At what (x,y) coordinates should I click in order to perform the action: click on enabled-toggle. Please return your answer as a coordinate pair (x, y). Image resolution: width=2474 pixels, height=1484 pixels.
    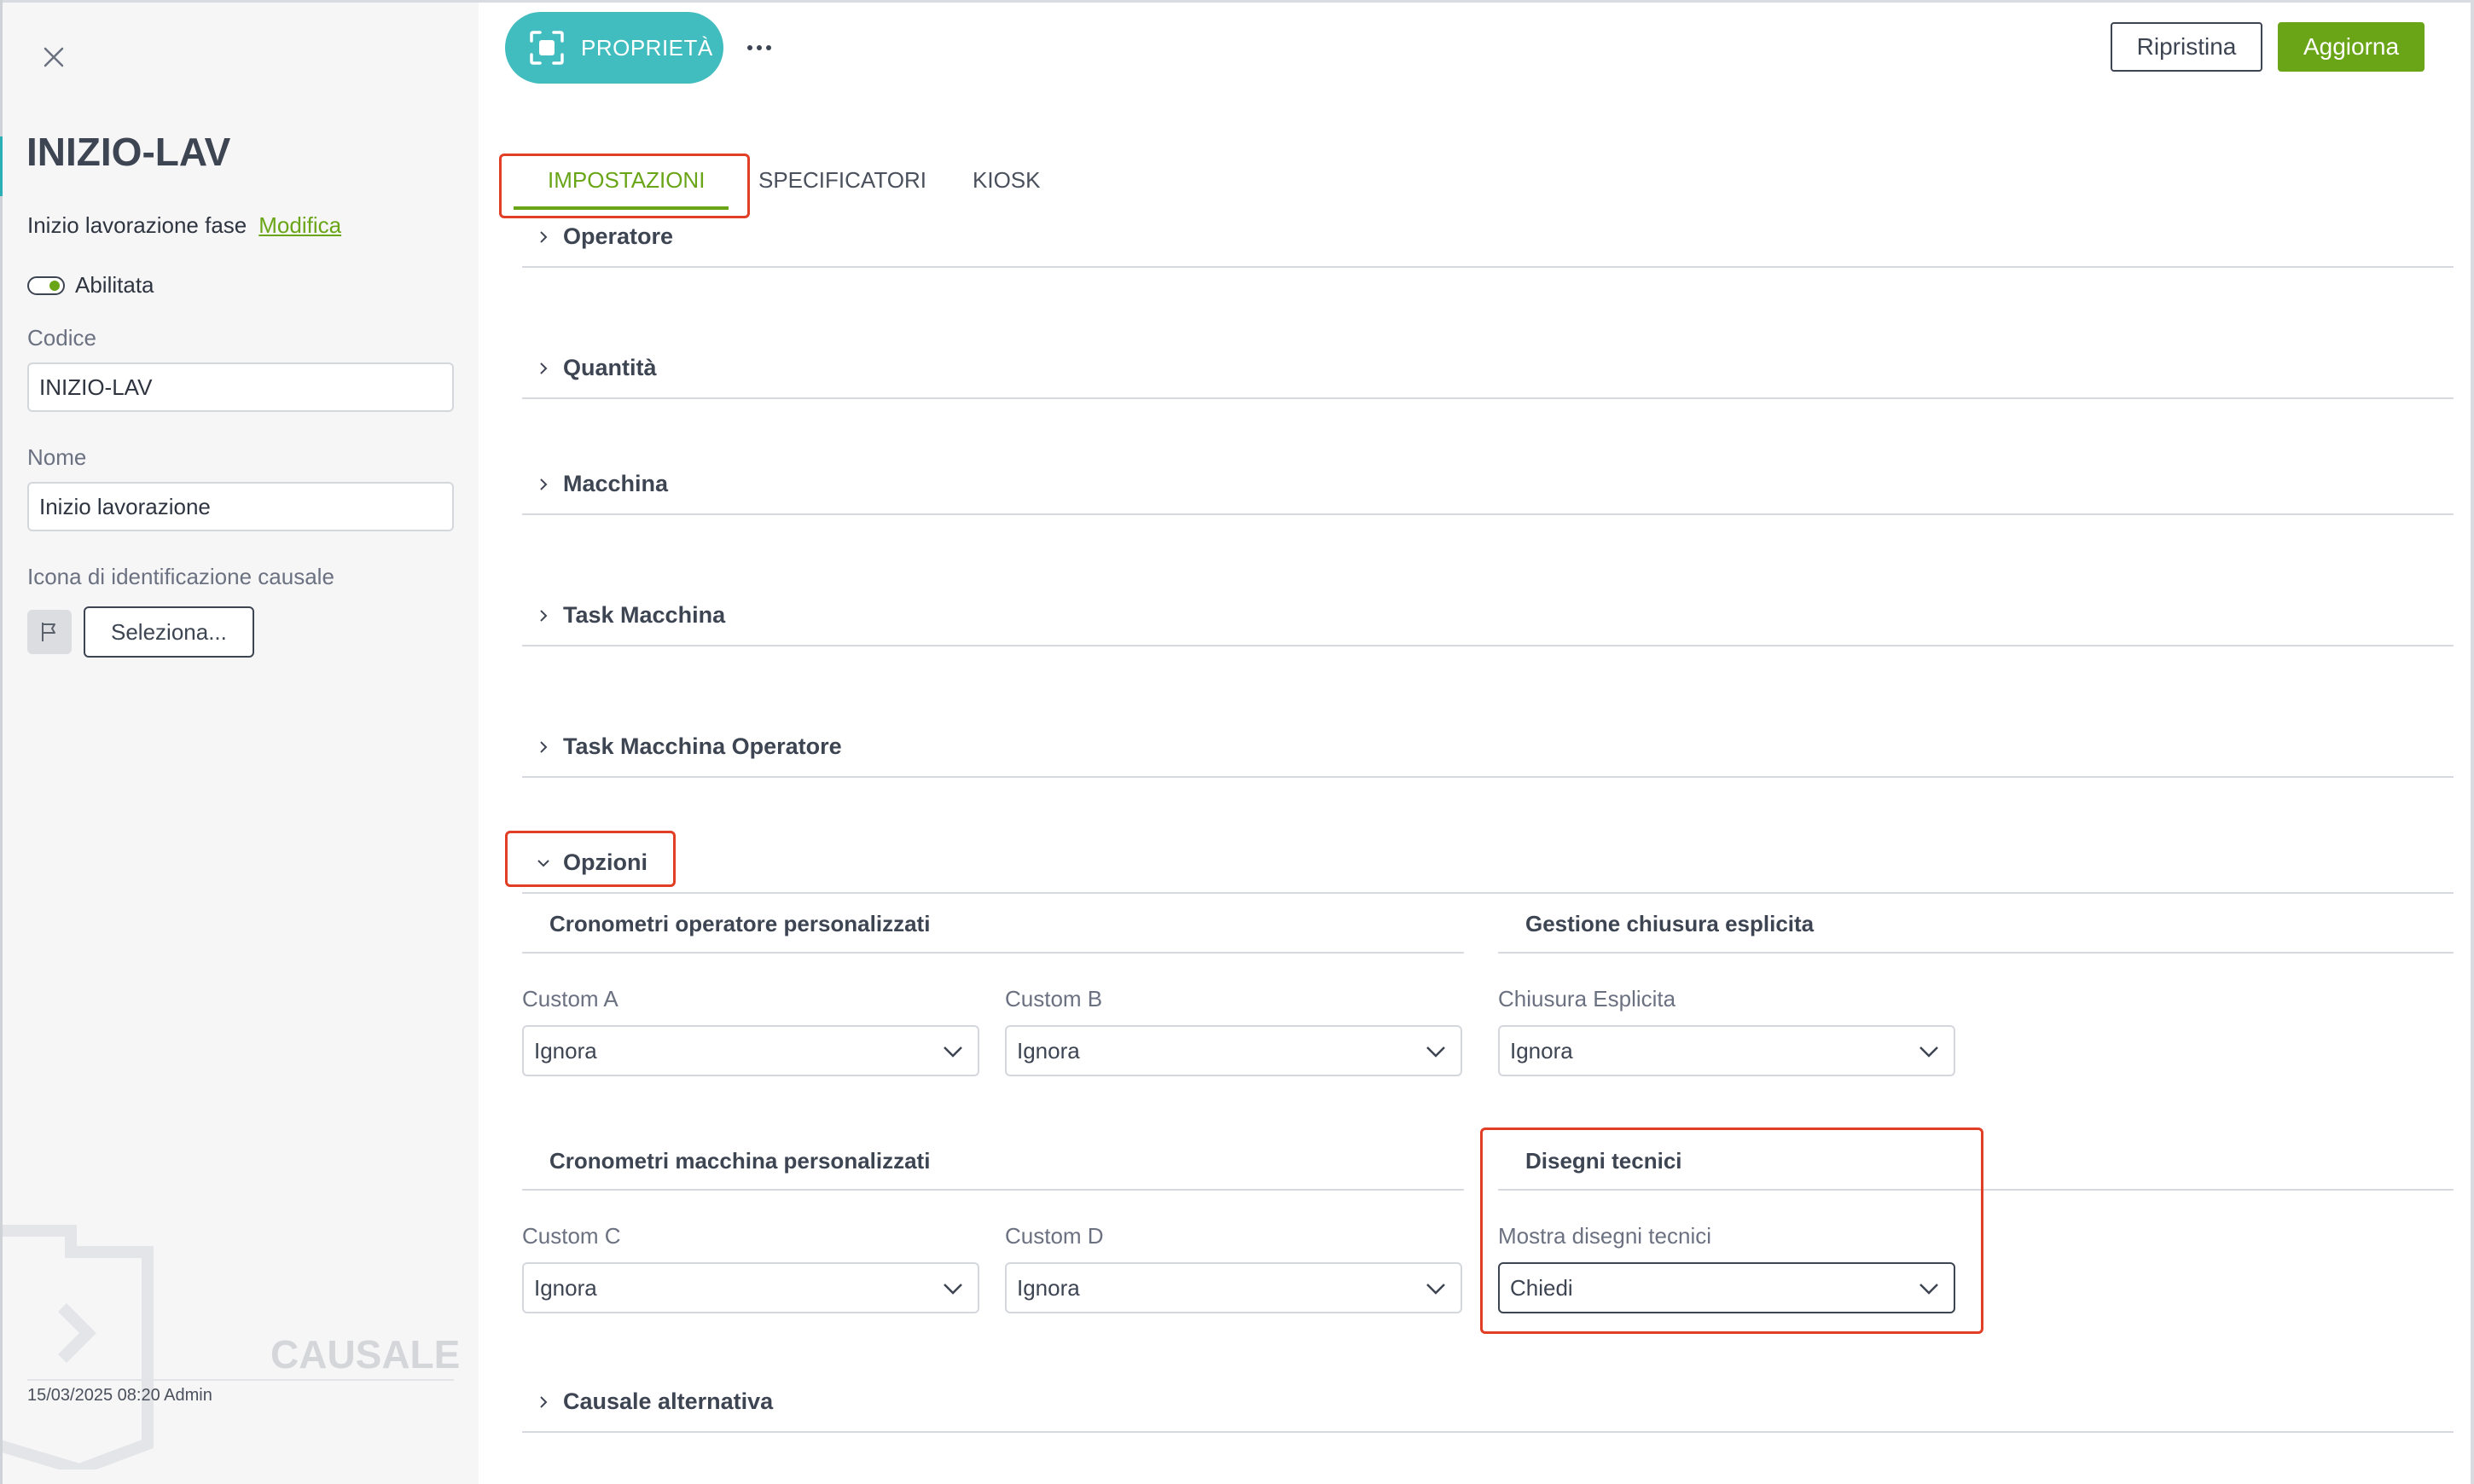
    Looking at the image, I should click on (46, 285).